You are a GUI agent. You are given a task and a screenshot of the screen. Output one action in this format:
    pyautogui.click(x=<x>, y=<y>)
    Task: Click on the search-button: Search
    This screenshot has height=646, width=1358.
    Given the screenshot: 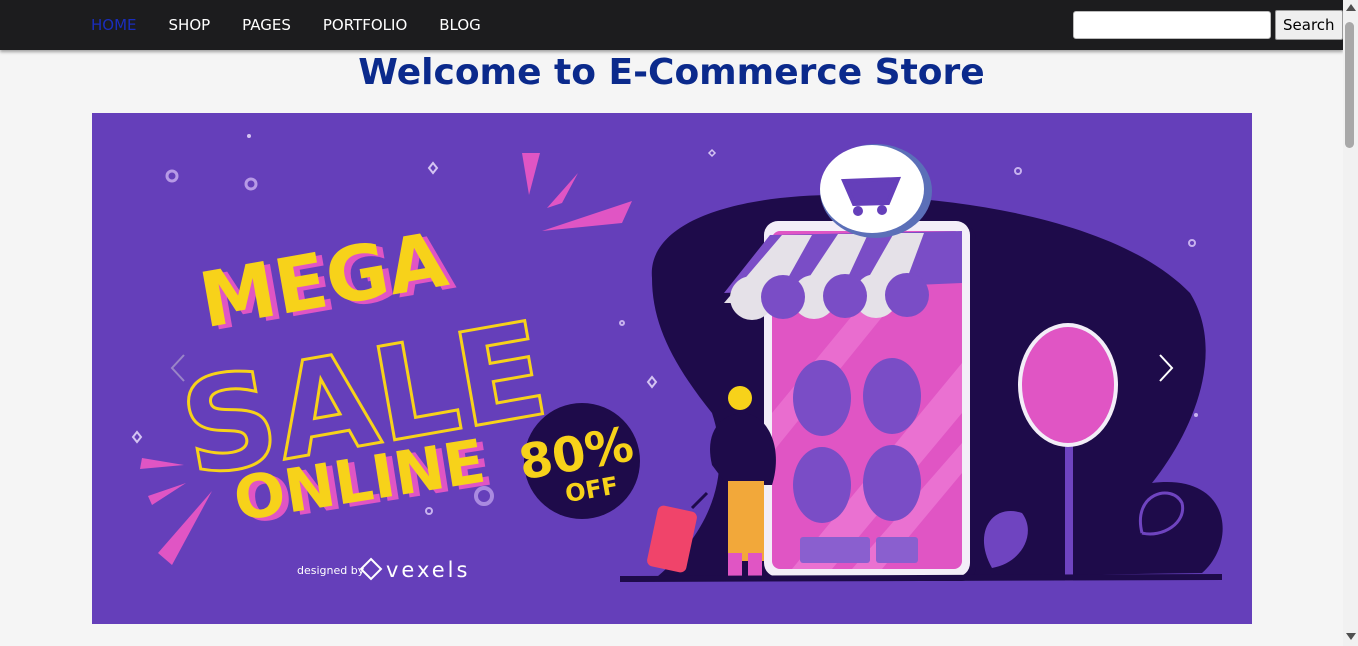 What is the action you would take?
    pyautogui.click(x=1309, y=25)
    